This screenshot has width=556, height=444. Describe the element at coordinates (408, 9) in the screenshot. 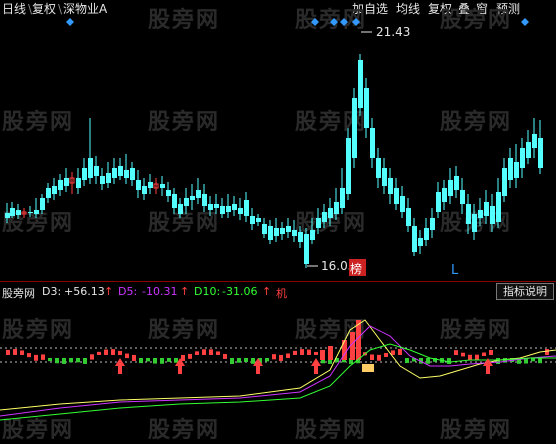

I see `moving-average-button: 均线` at that location.